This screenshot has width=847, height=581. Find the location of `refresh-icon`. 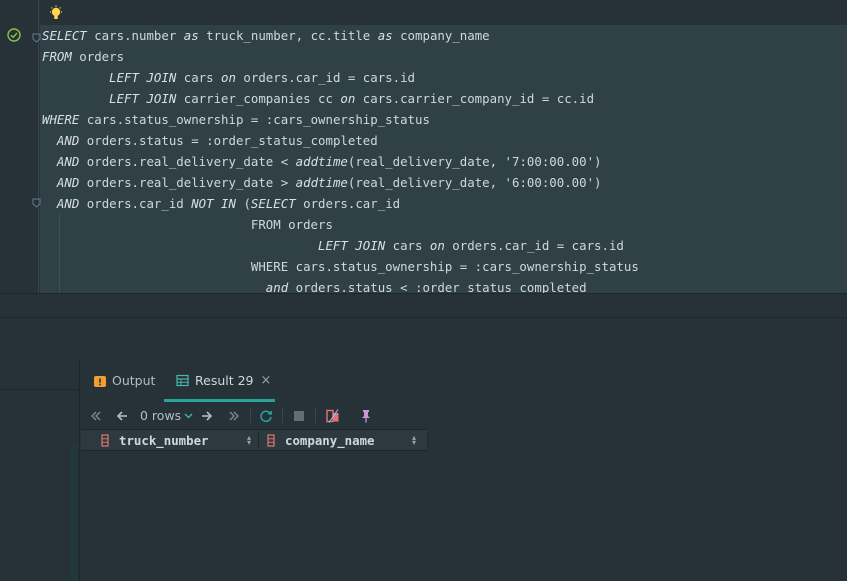

refresh-icon is located at coordinates (266, 415).